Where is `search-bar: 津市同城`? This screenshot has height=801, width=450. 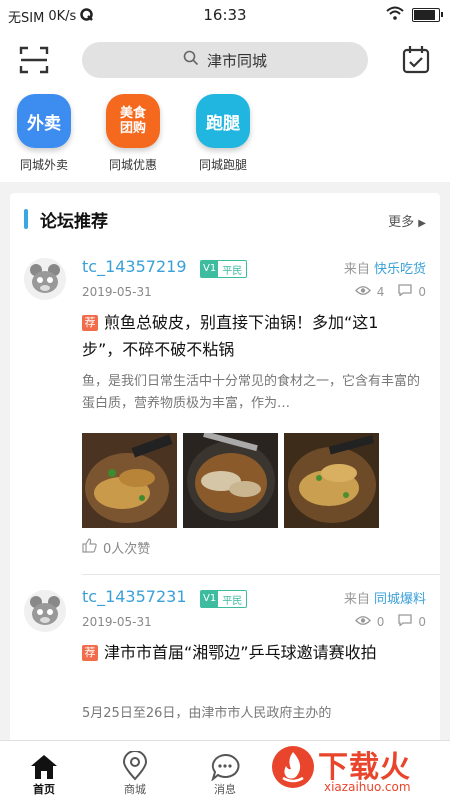
search-bar: 津市同城 is located at coordinates (225, 60).